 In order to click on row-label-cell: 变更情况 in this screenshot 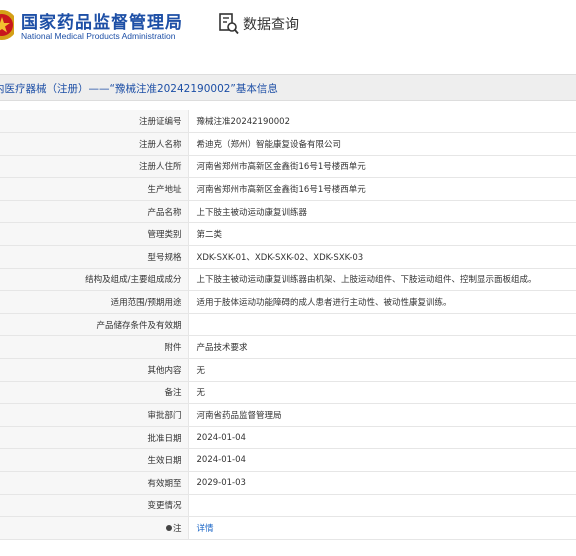, I will do `click(94, 506)`.